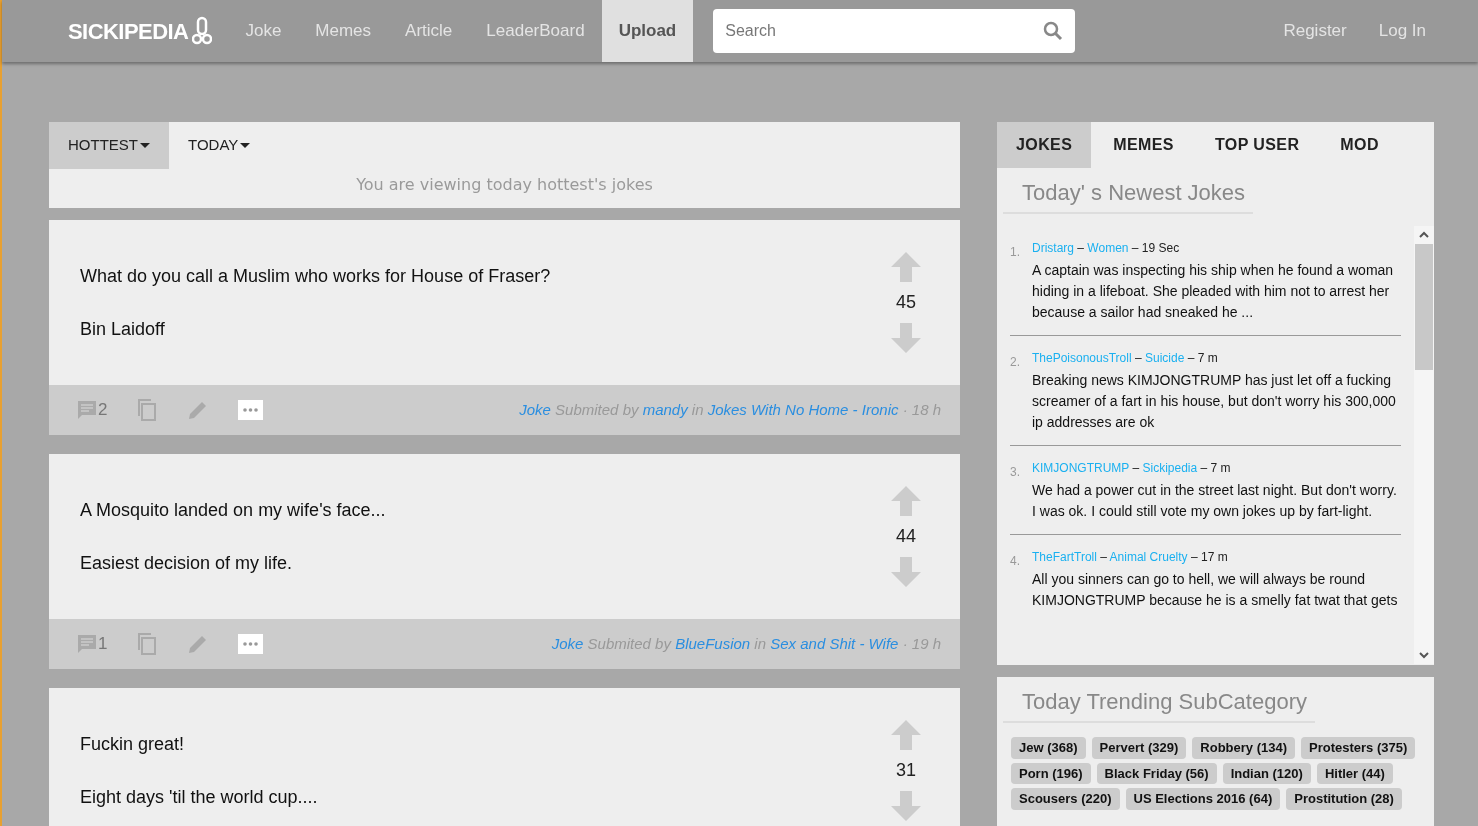  What do you see at coordinates (1170, 468) in the screenshot?
I see `category-link: Sickipedia` at bounding box center [1170, 468].